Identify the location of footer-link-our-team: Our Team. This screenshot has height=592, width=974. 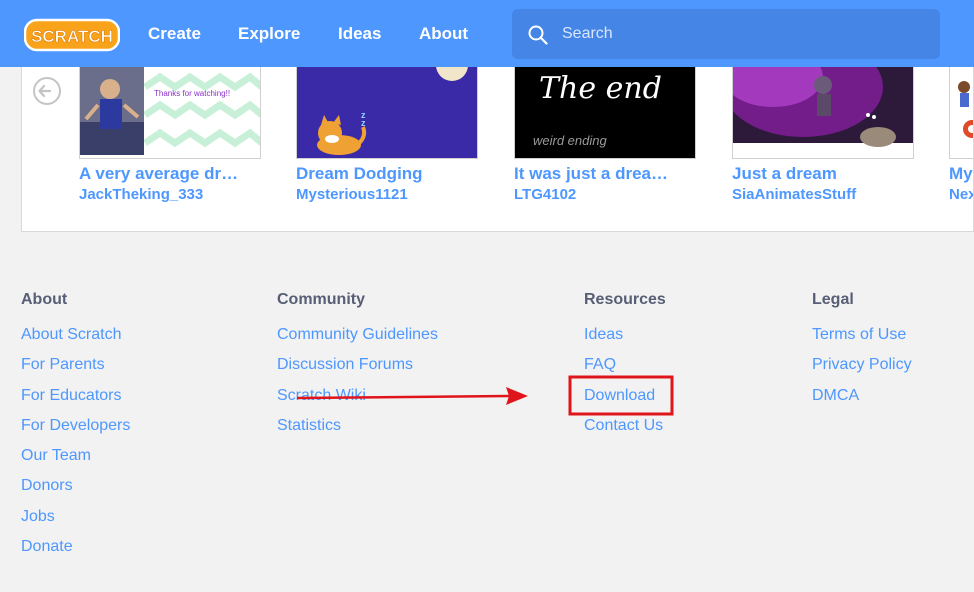
(75, 462).